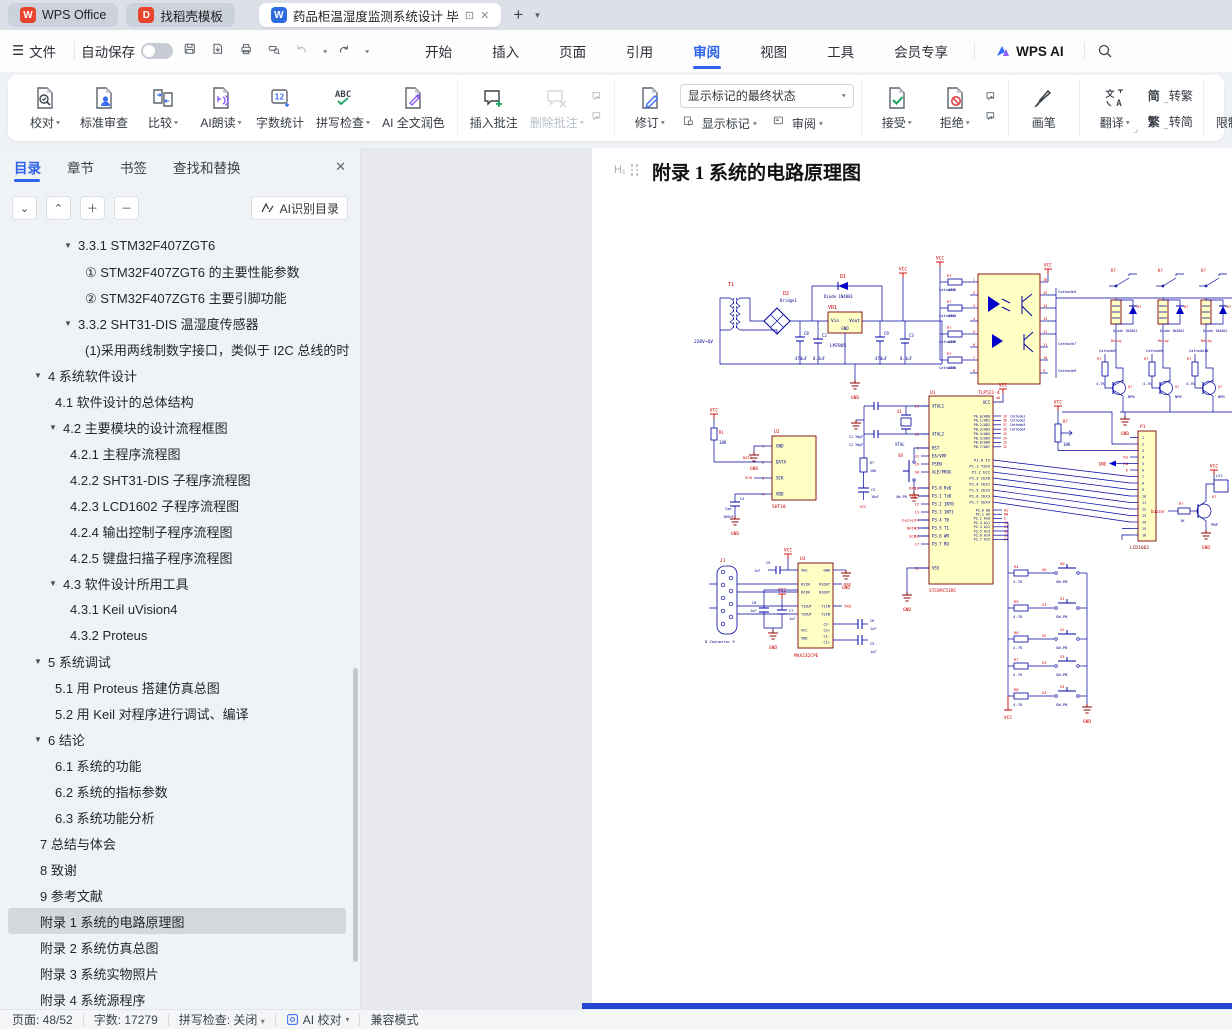 Image resolution: width=1232 pixels, height=1029 pixels. I want to click on standard-review-button: 标准审查, so click(104, 108).